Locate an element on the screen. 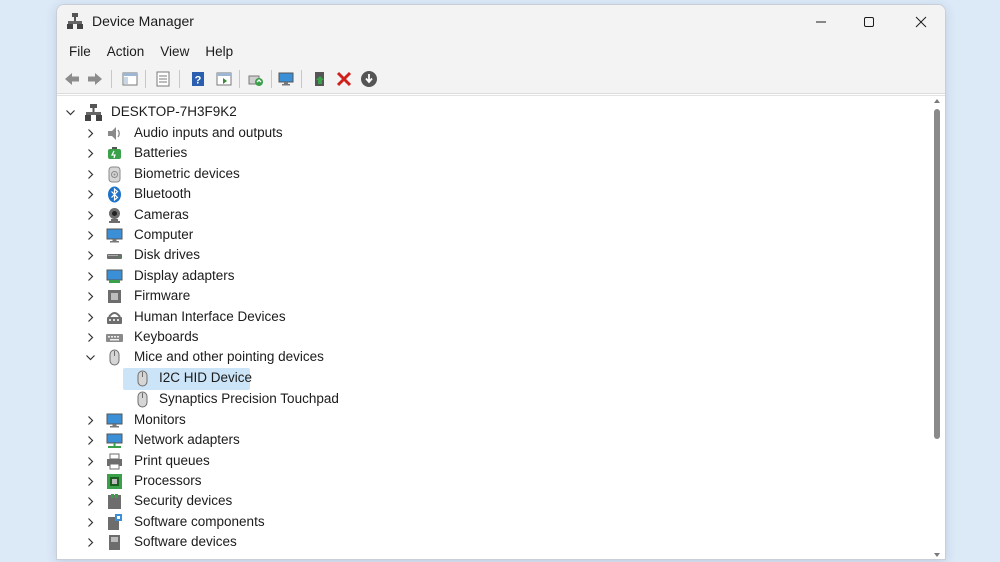 This screenshot has height=562, width=1000. tree-category-label: Batteries is located at coordinates (161, 153).